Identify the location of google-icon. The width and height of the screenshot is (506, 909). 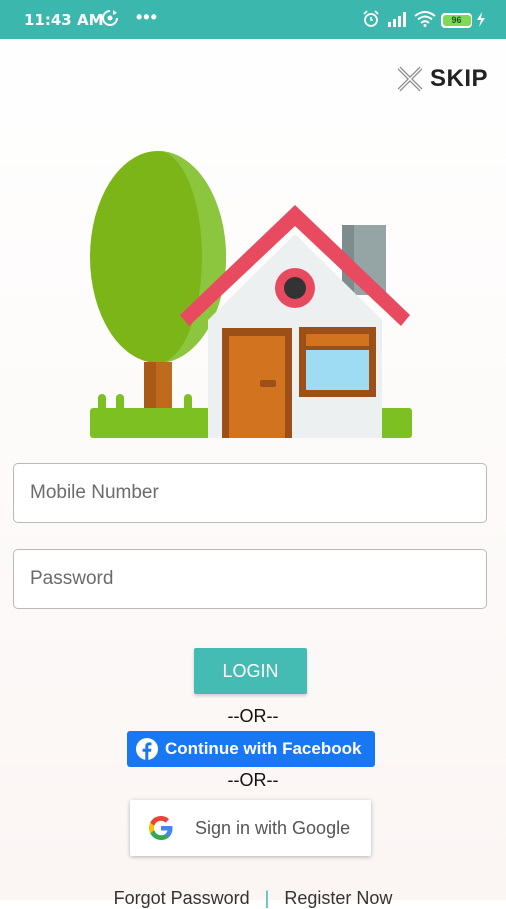
(161, 828).